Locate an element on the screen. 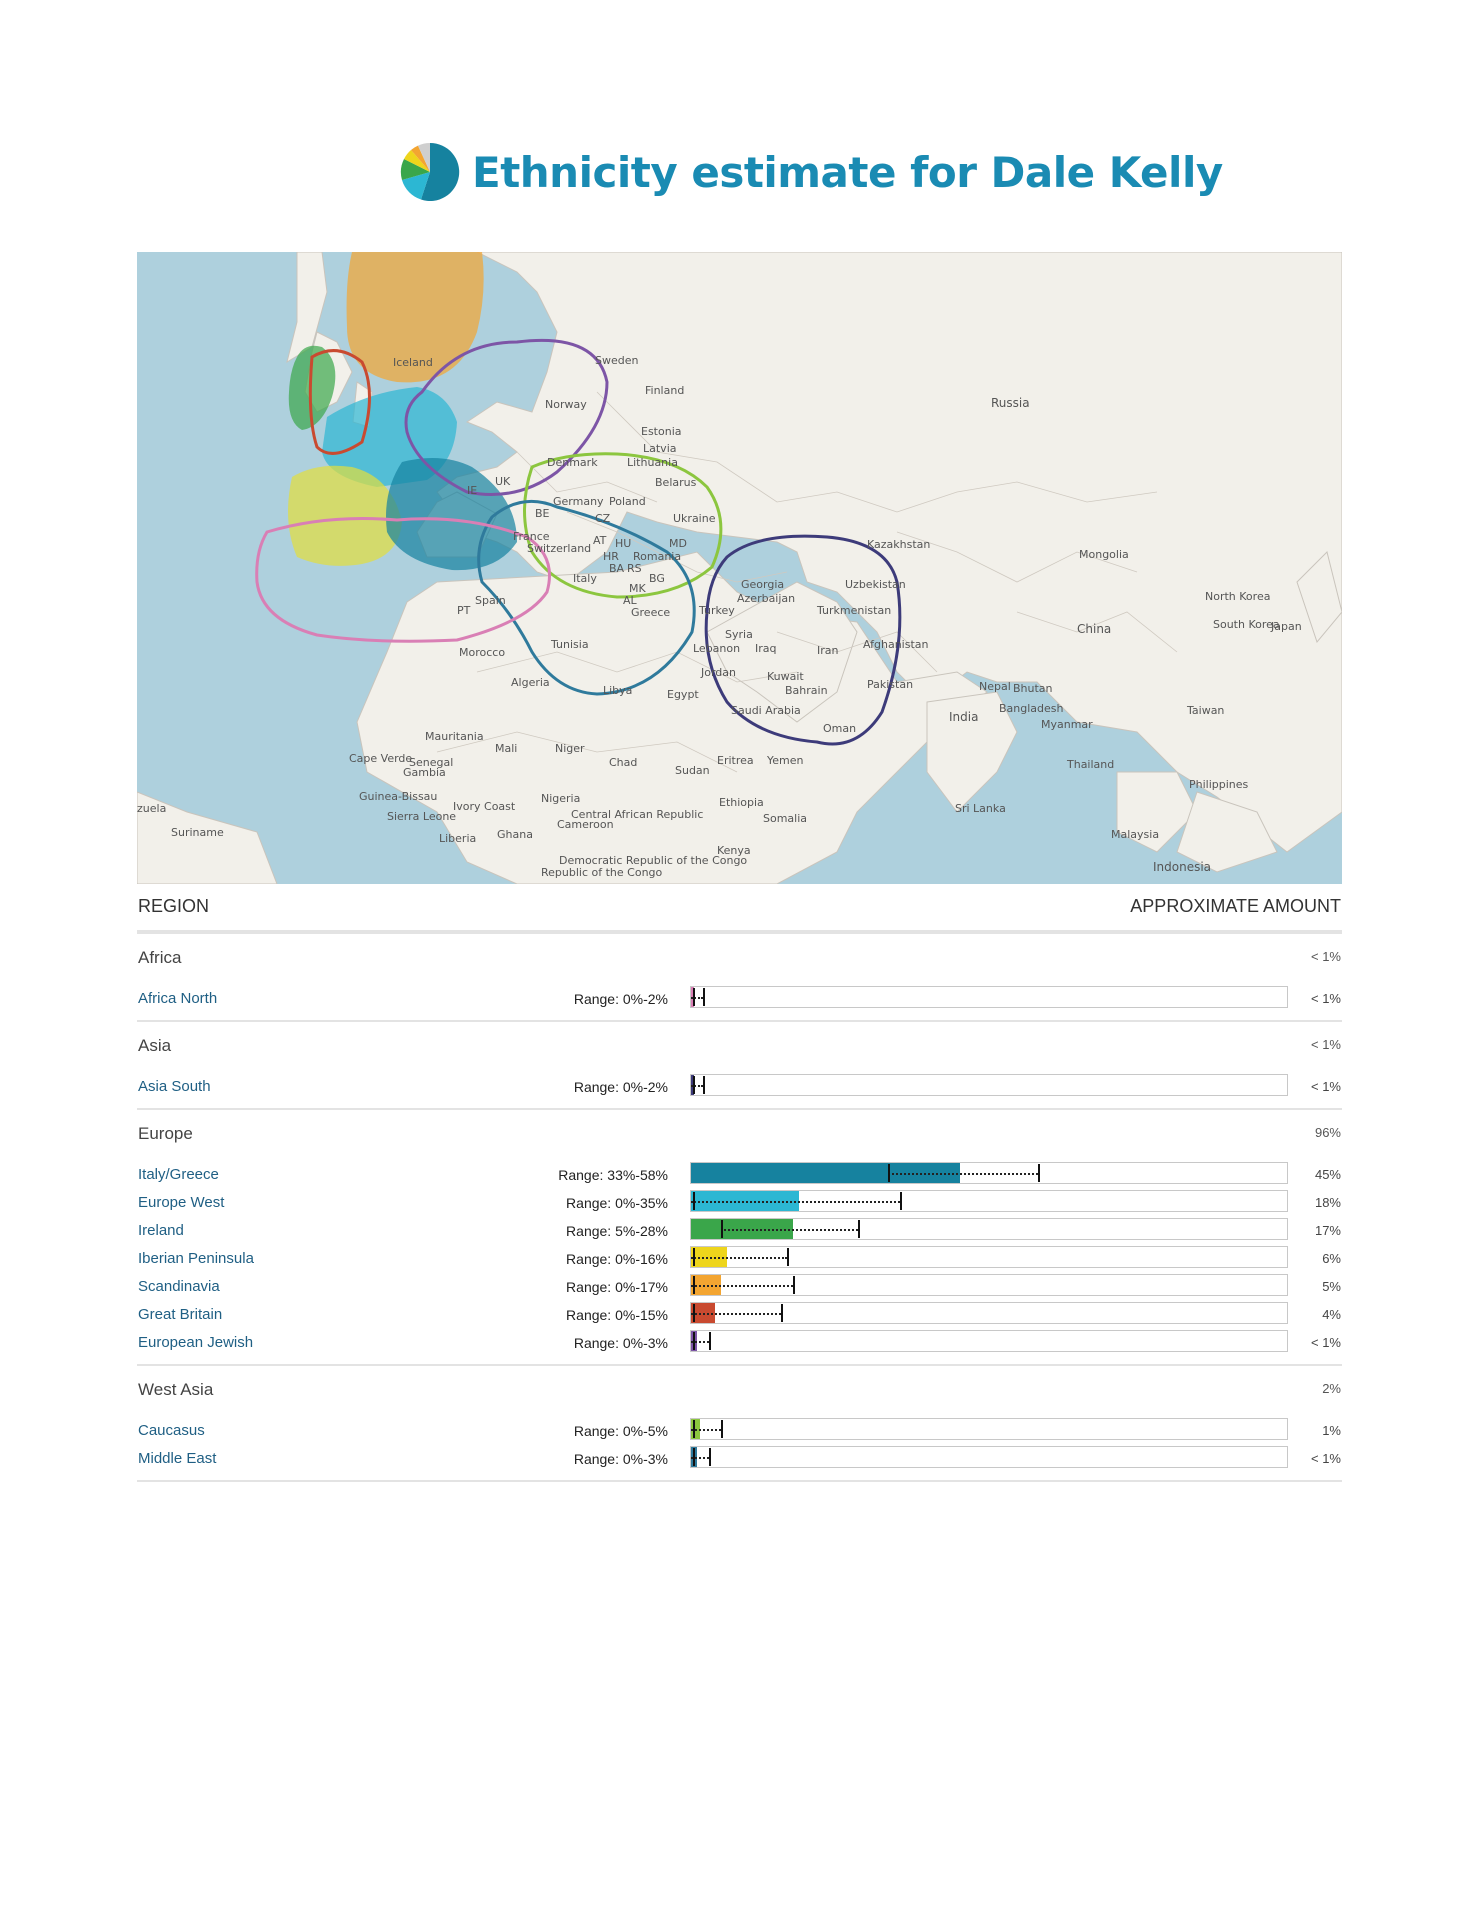 The image size is (1479, 1915). map-label: Libya is located at coordinates (618, 690).